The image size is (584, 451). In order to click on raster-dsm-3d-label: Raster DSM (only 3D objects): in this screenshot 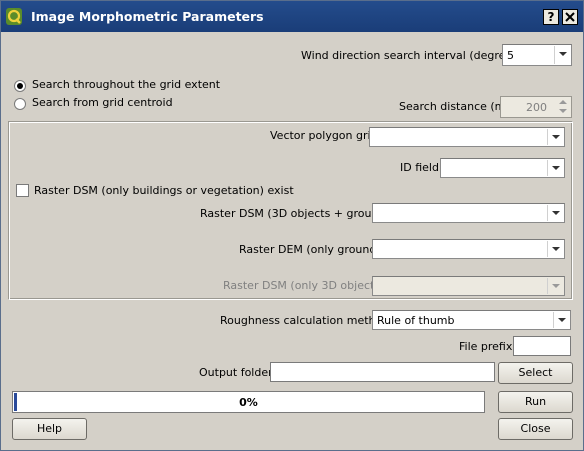, I will do `click(306, 285)`.